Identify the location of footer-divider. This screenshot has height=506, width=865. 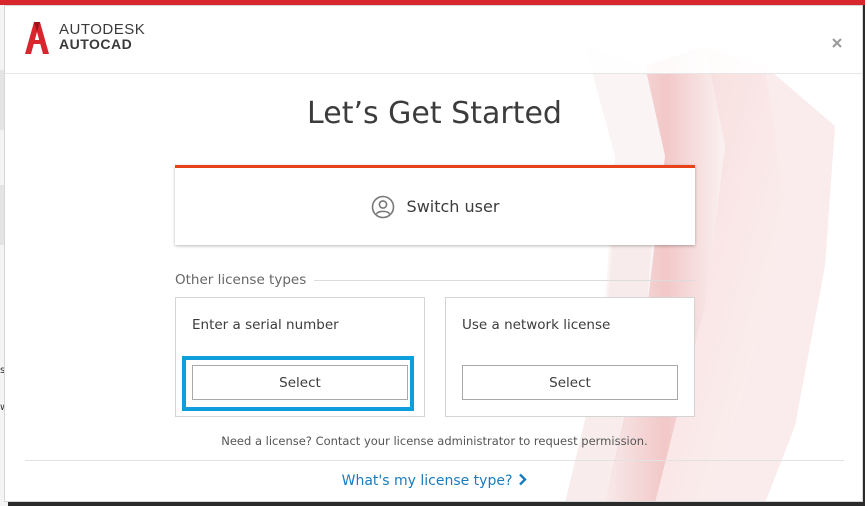
(434, 460).